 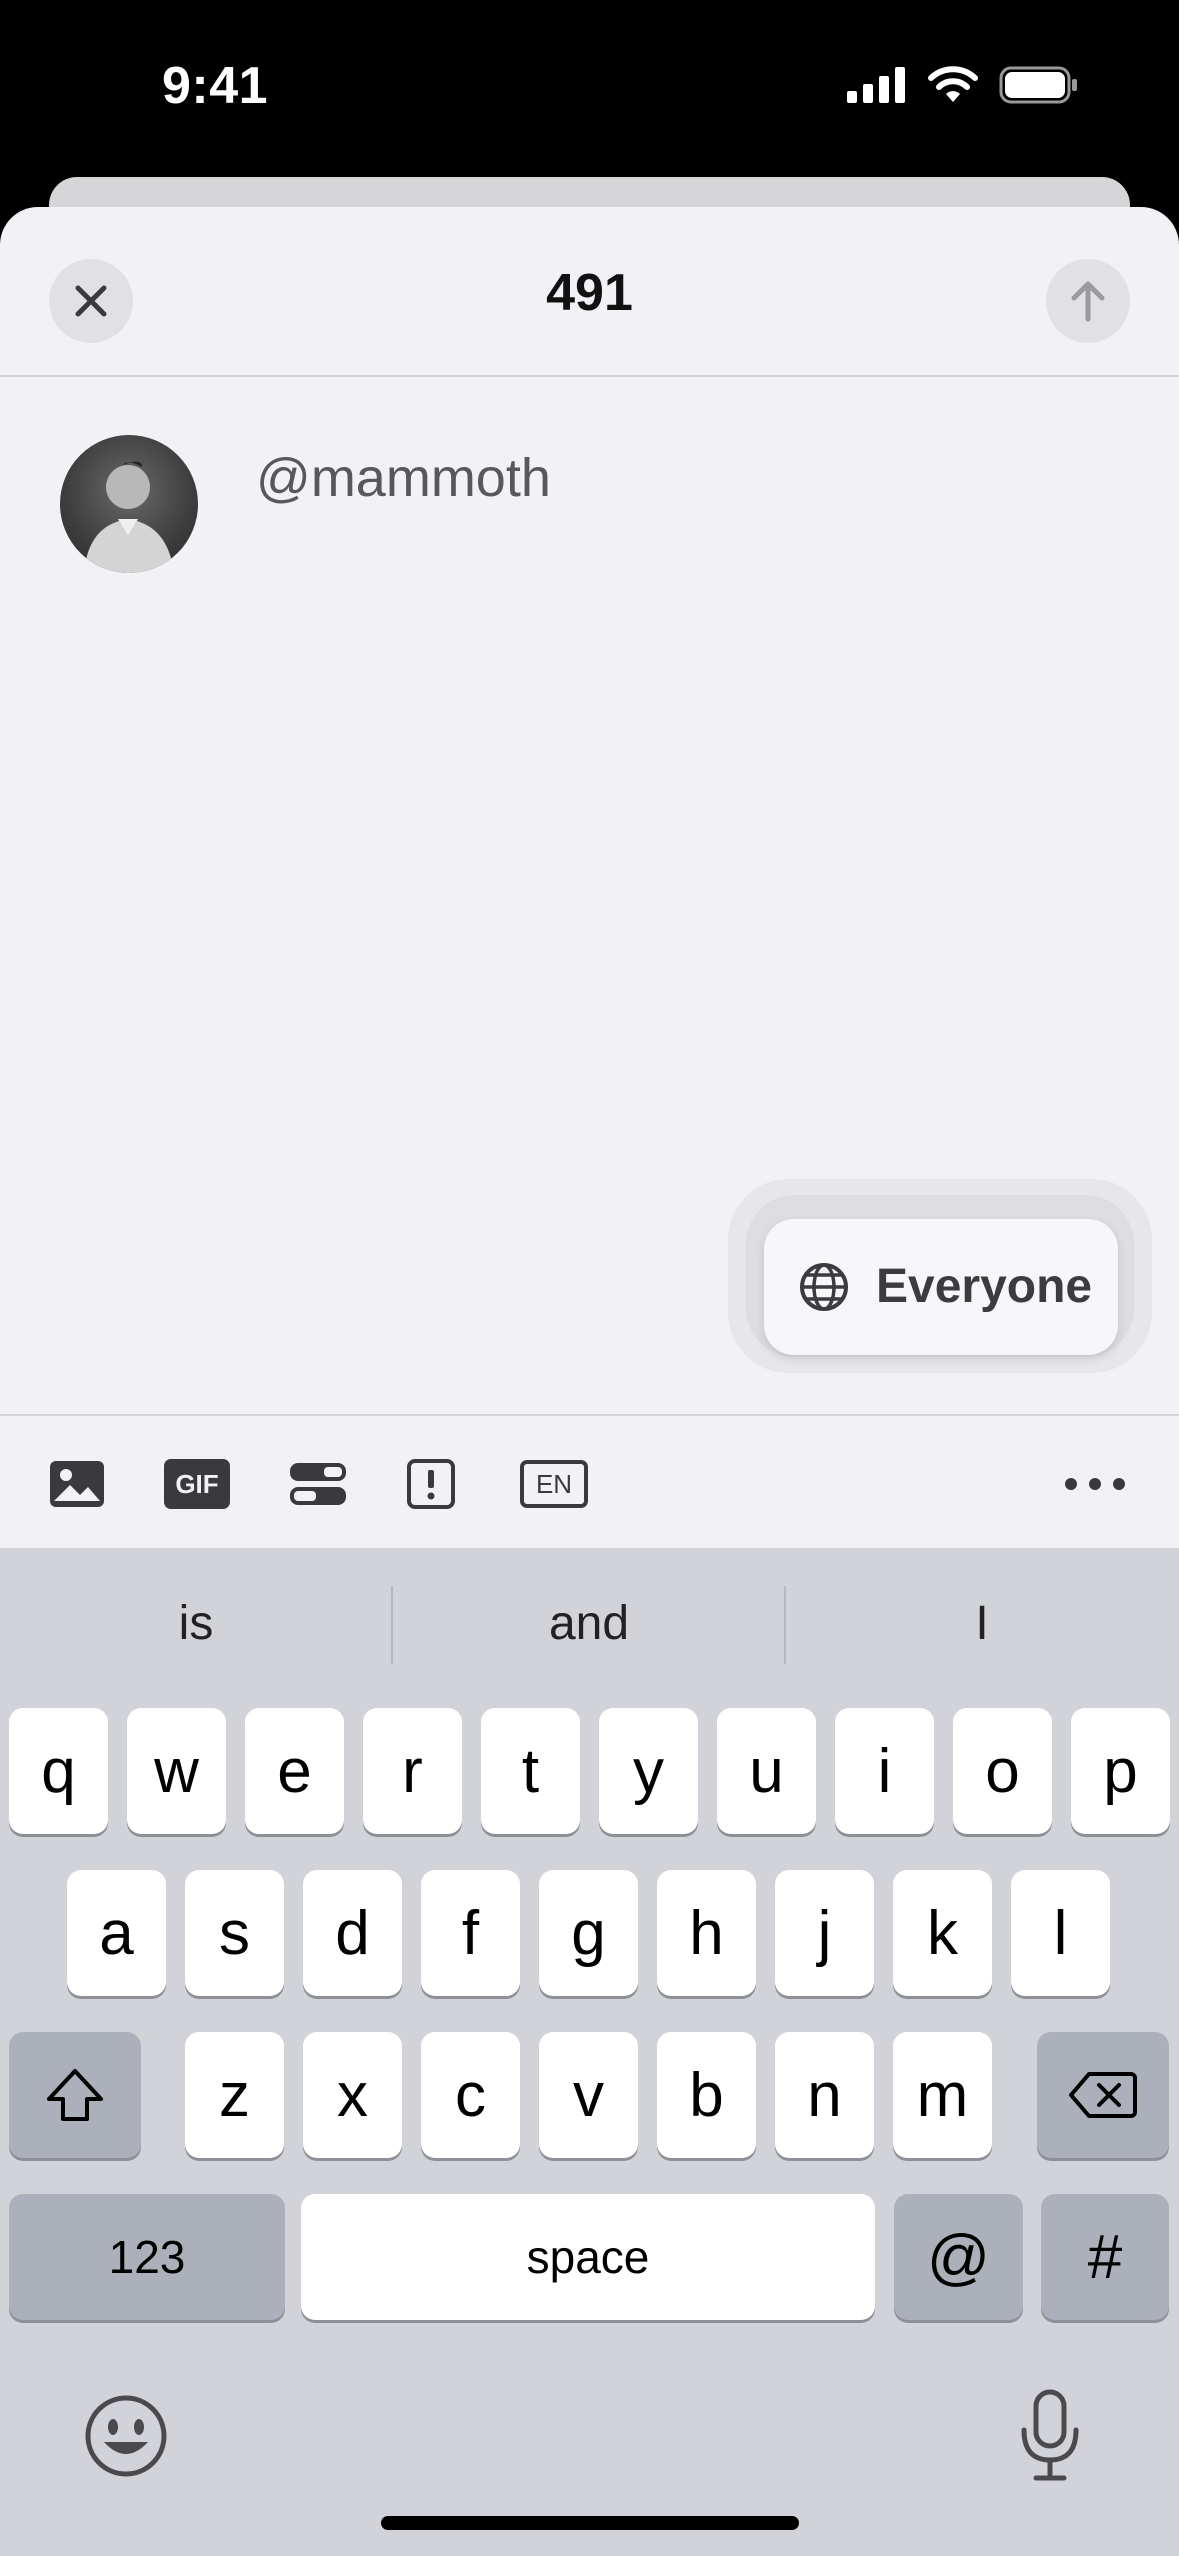 I want to click on suggestion-bar: is and I, so click(x=589, y=1618).